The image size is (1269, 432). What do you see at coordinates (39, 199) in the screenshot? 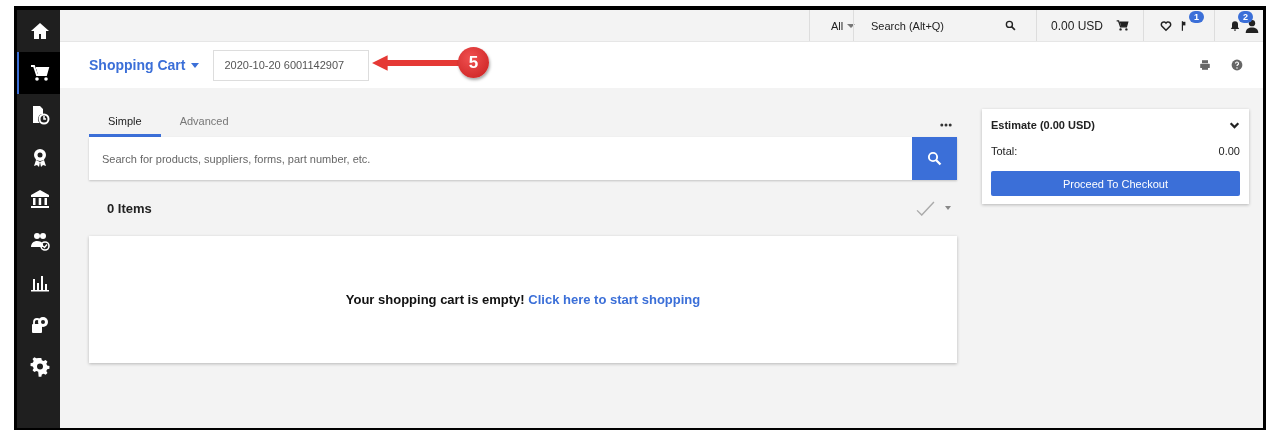
I see `bank-icon` at bounding box center [39, 199].